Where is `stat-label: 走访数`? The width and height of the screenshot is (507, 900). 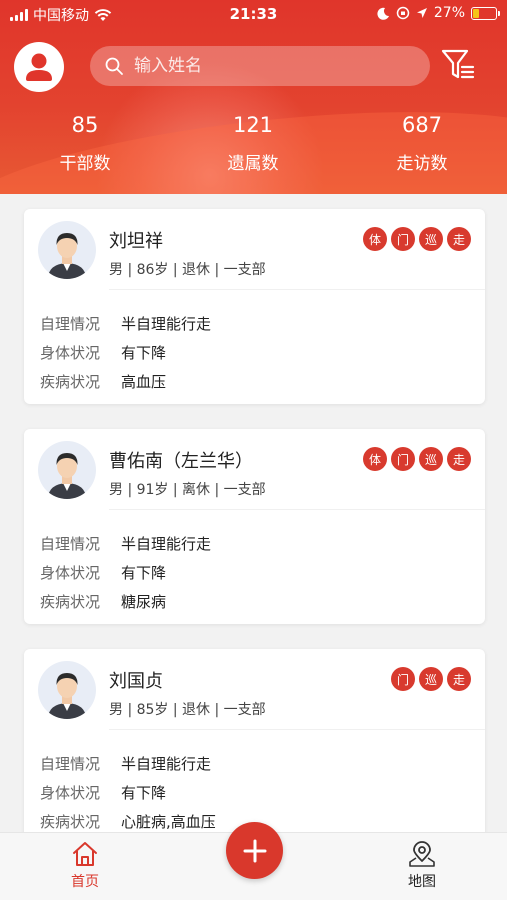
stat-label: 走访数 is located at coordinates (422, 164).